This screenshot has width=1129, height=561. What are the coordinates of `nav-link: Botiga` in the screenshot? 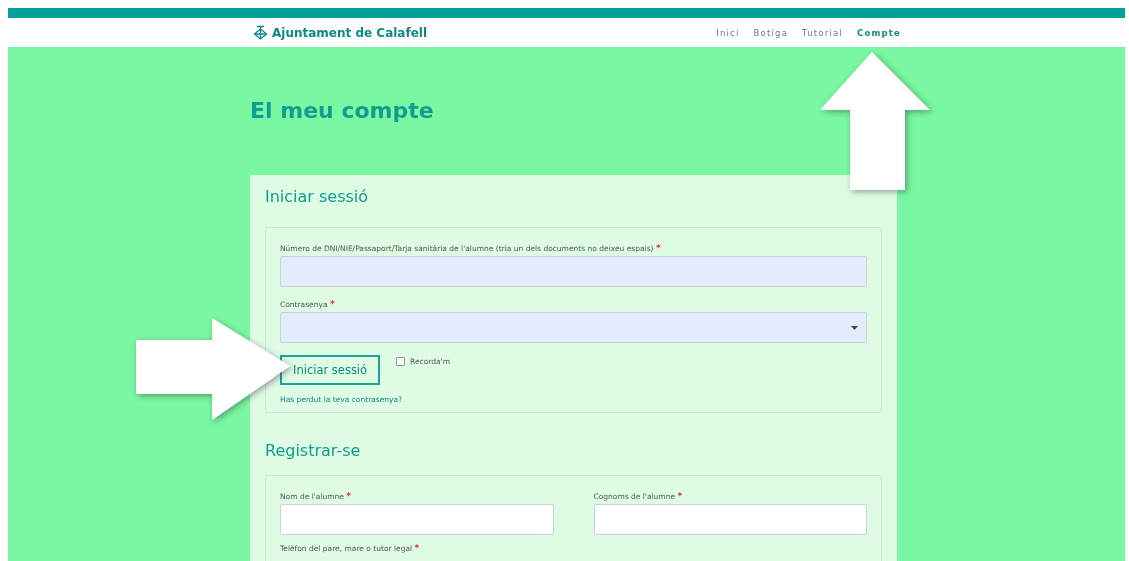 It's located at (771, 32).